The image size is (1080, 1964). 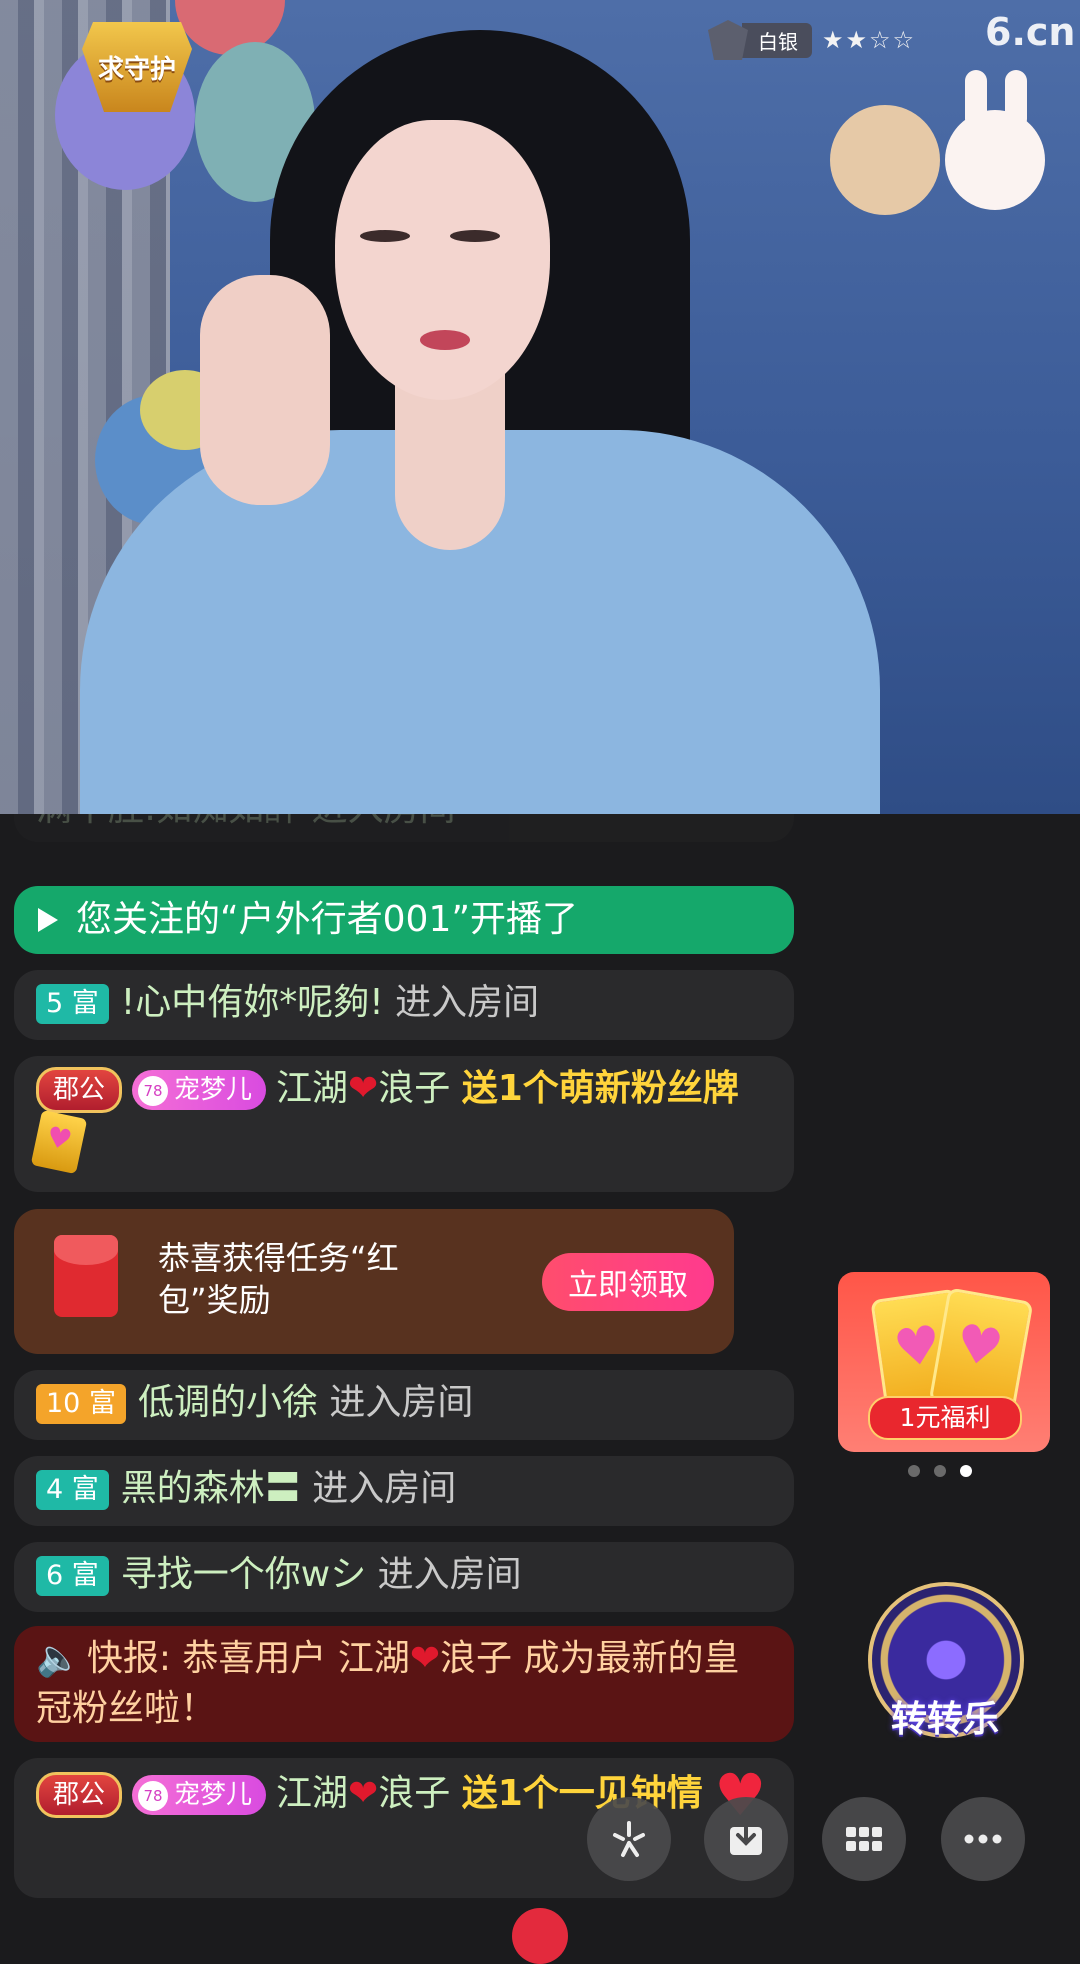 What do you see at coordinates (869, 40) in the screenshot?
I see `rank-stars: ★★☆☆` at bounding box center [869, 40].